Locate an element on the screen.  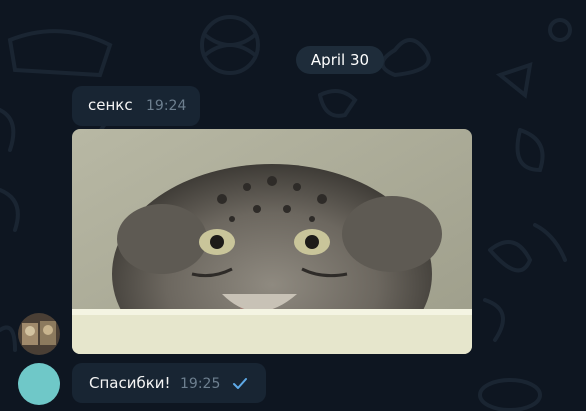
date-separator: April 30 is located at coordinates (340, 60).